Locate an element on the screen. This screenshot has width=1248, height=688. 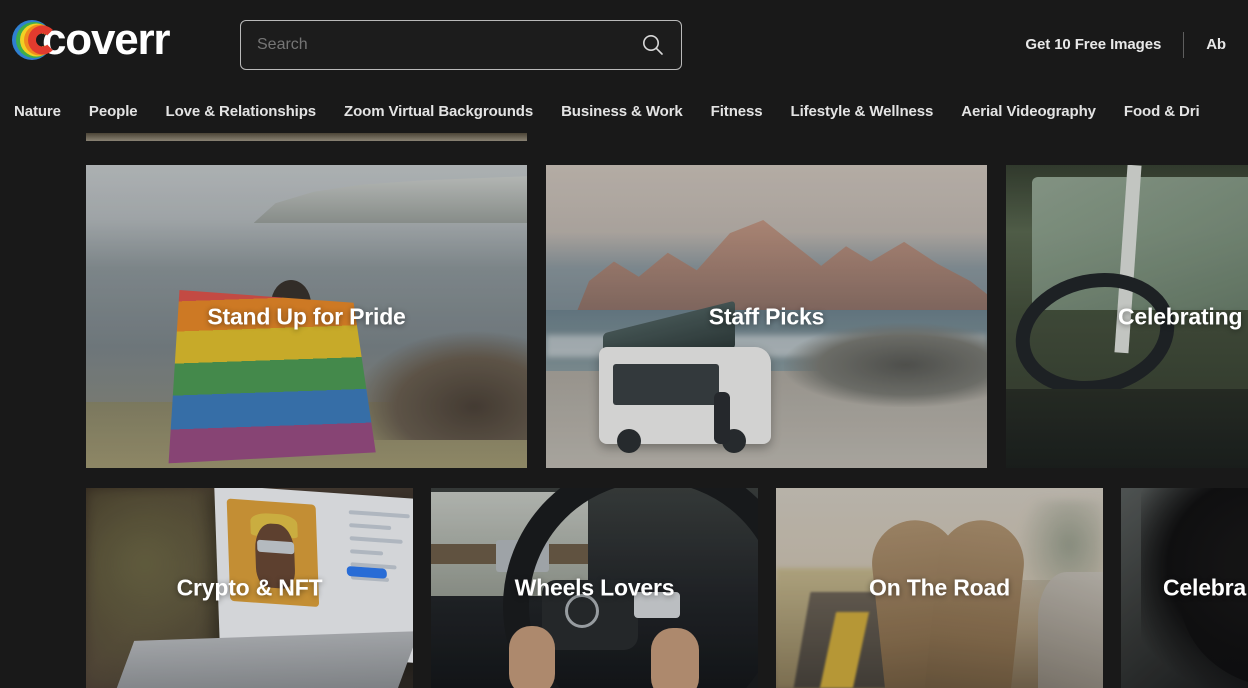
about-link: Ab is located at coordinates (1216, 44).